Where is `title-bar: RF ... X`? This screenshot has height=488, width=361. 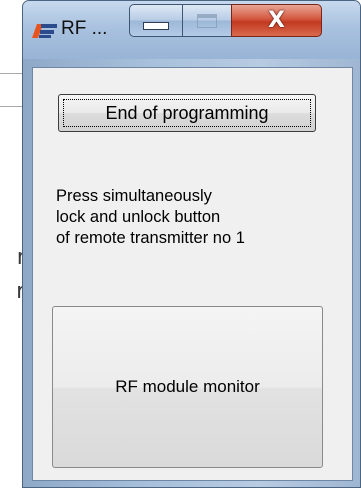
title-bar: RF ... X is located at coordinates (191, 30).